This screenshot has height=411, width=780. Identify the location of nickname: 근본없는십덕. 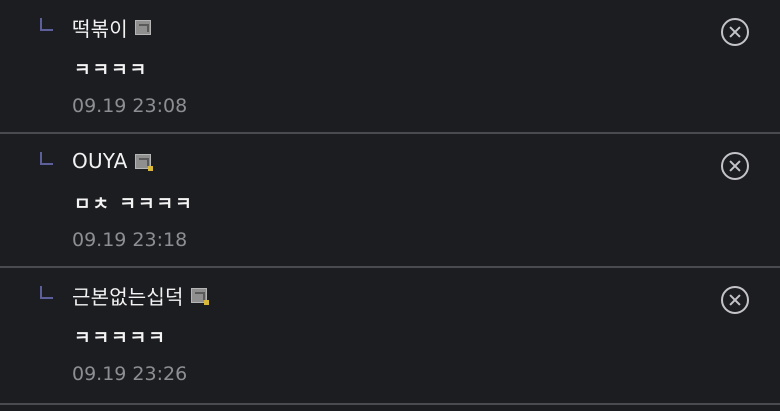
(128, 295).